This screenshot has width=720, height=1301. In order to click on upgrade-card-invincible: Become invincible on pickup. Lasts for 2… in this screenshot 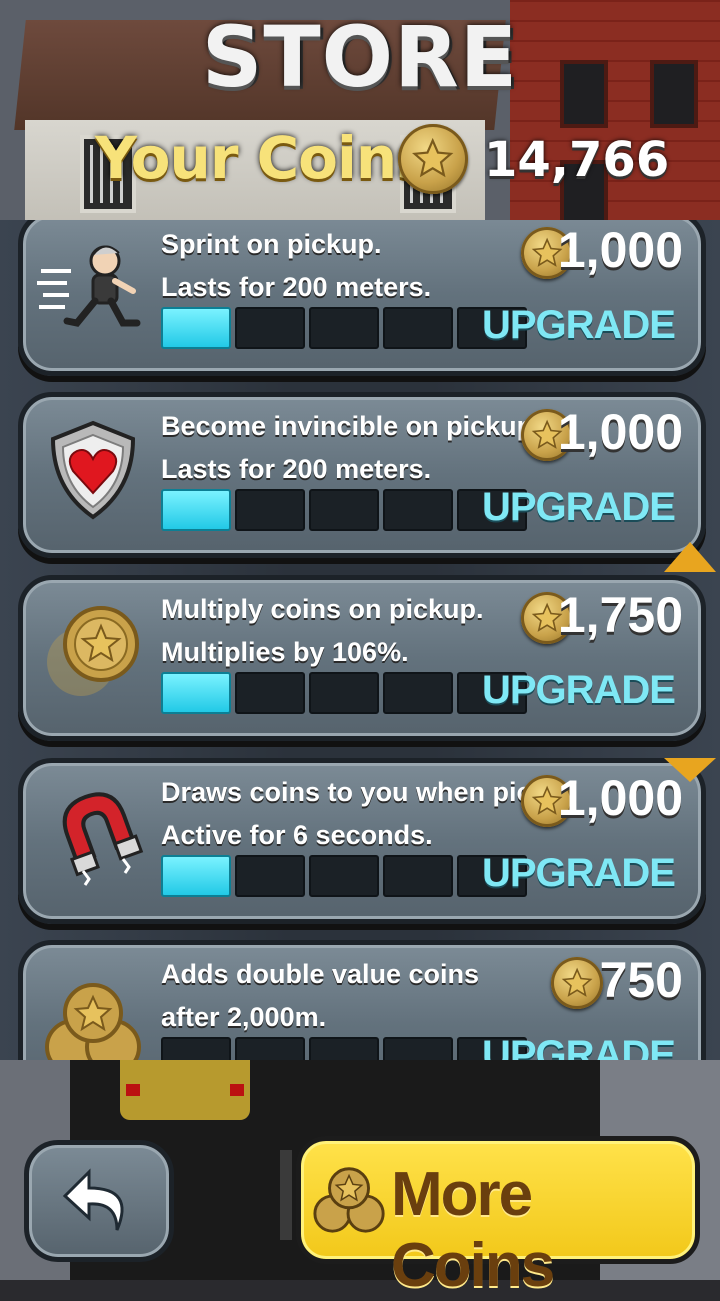, I will do `click(362, 475)`.